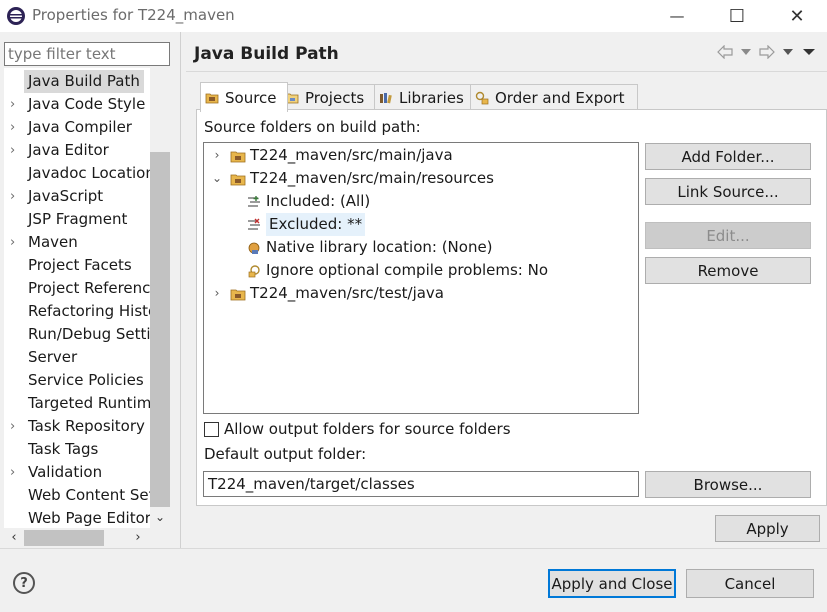 The image size is (827, 612). I want to click on nav-item-label: Java Build Path, so click(84, 81).